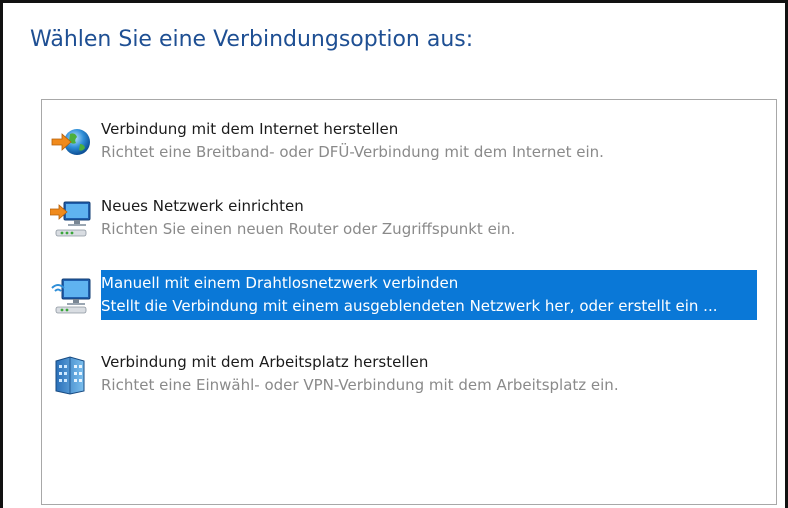 Image resolution: width=788 pixels, height=508 pixels. I want to click on option-title: Neues Netzwerk einrichten, so click(202, 206).